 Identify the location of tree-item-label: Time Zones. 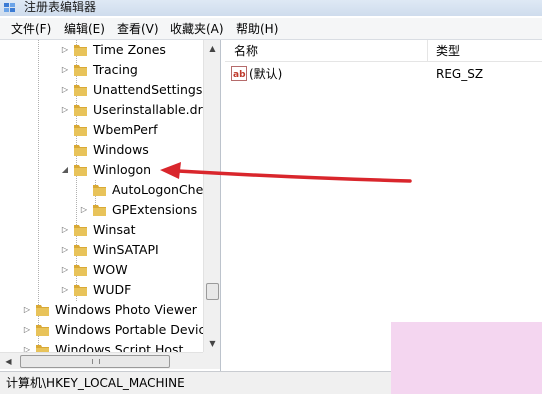
(129, 49).